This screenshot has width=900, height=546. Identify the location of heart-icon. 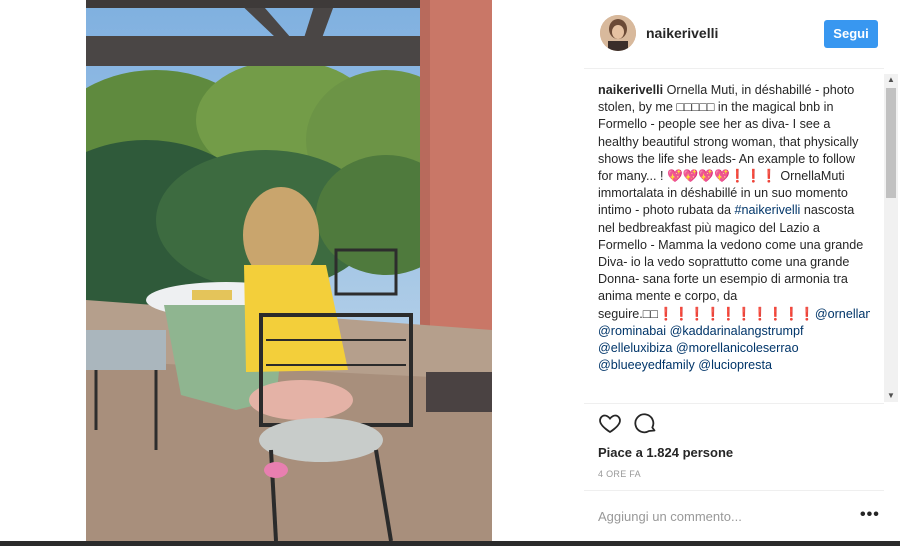
(610, 425).